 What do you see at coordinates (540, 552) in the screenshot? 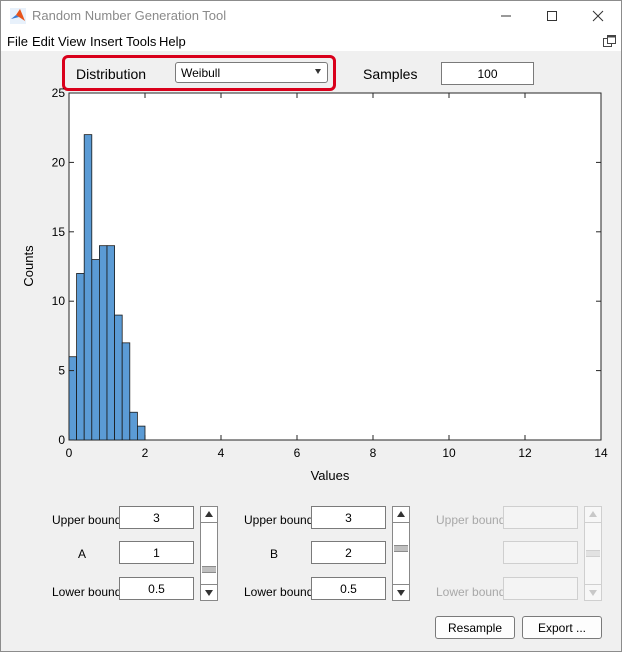
I see `param-c-input` at bounding box center [540, 552].